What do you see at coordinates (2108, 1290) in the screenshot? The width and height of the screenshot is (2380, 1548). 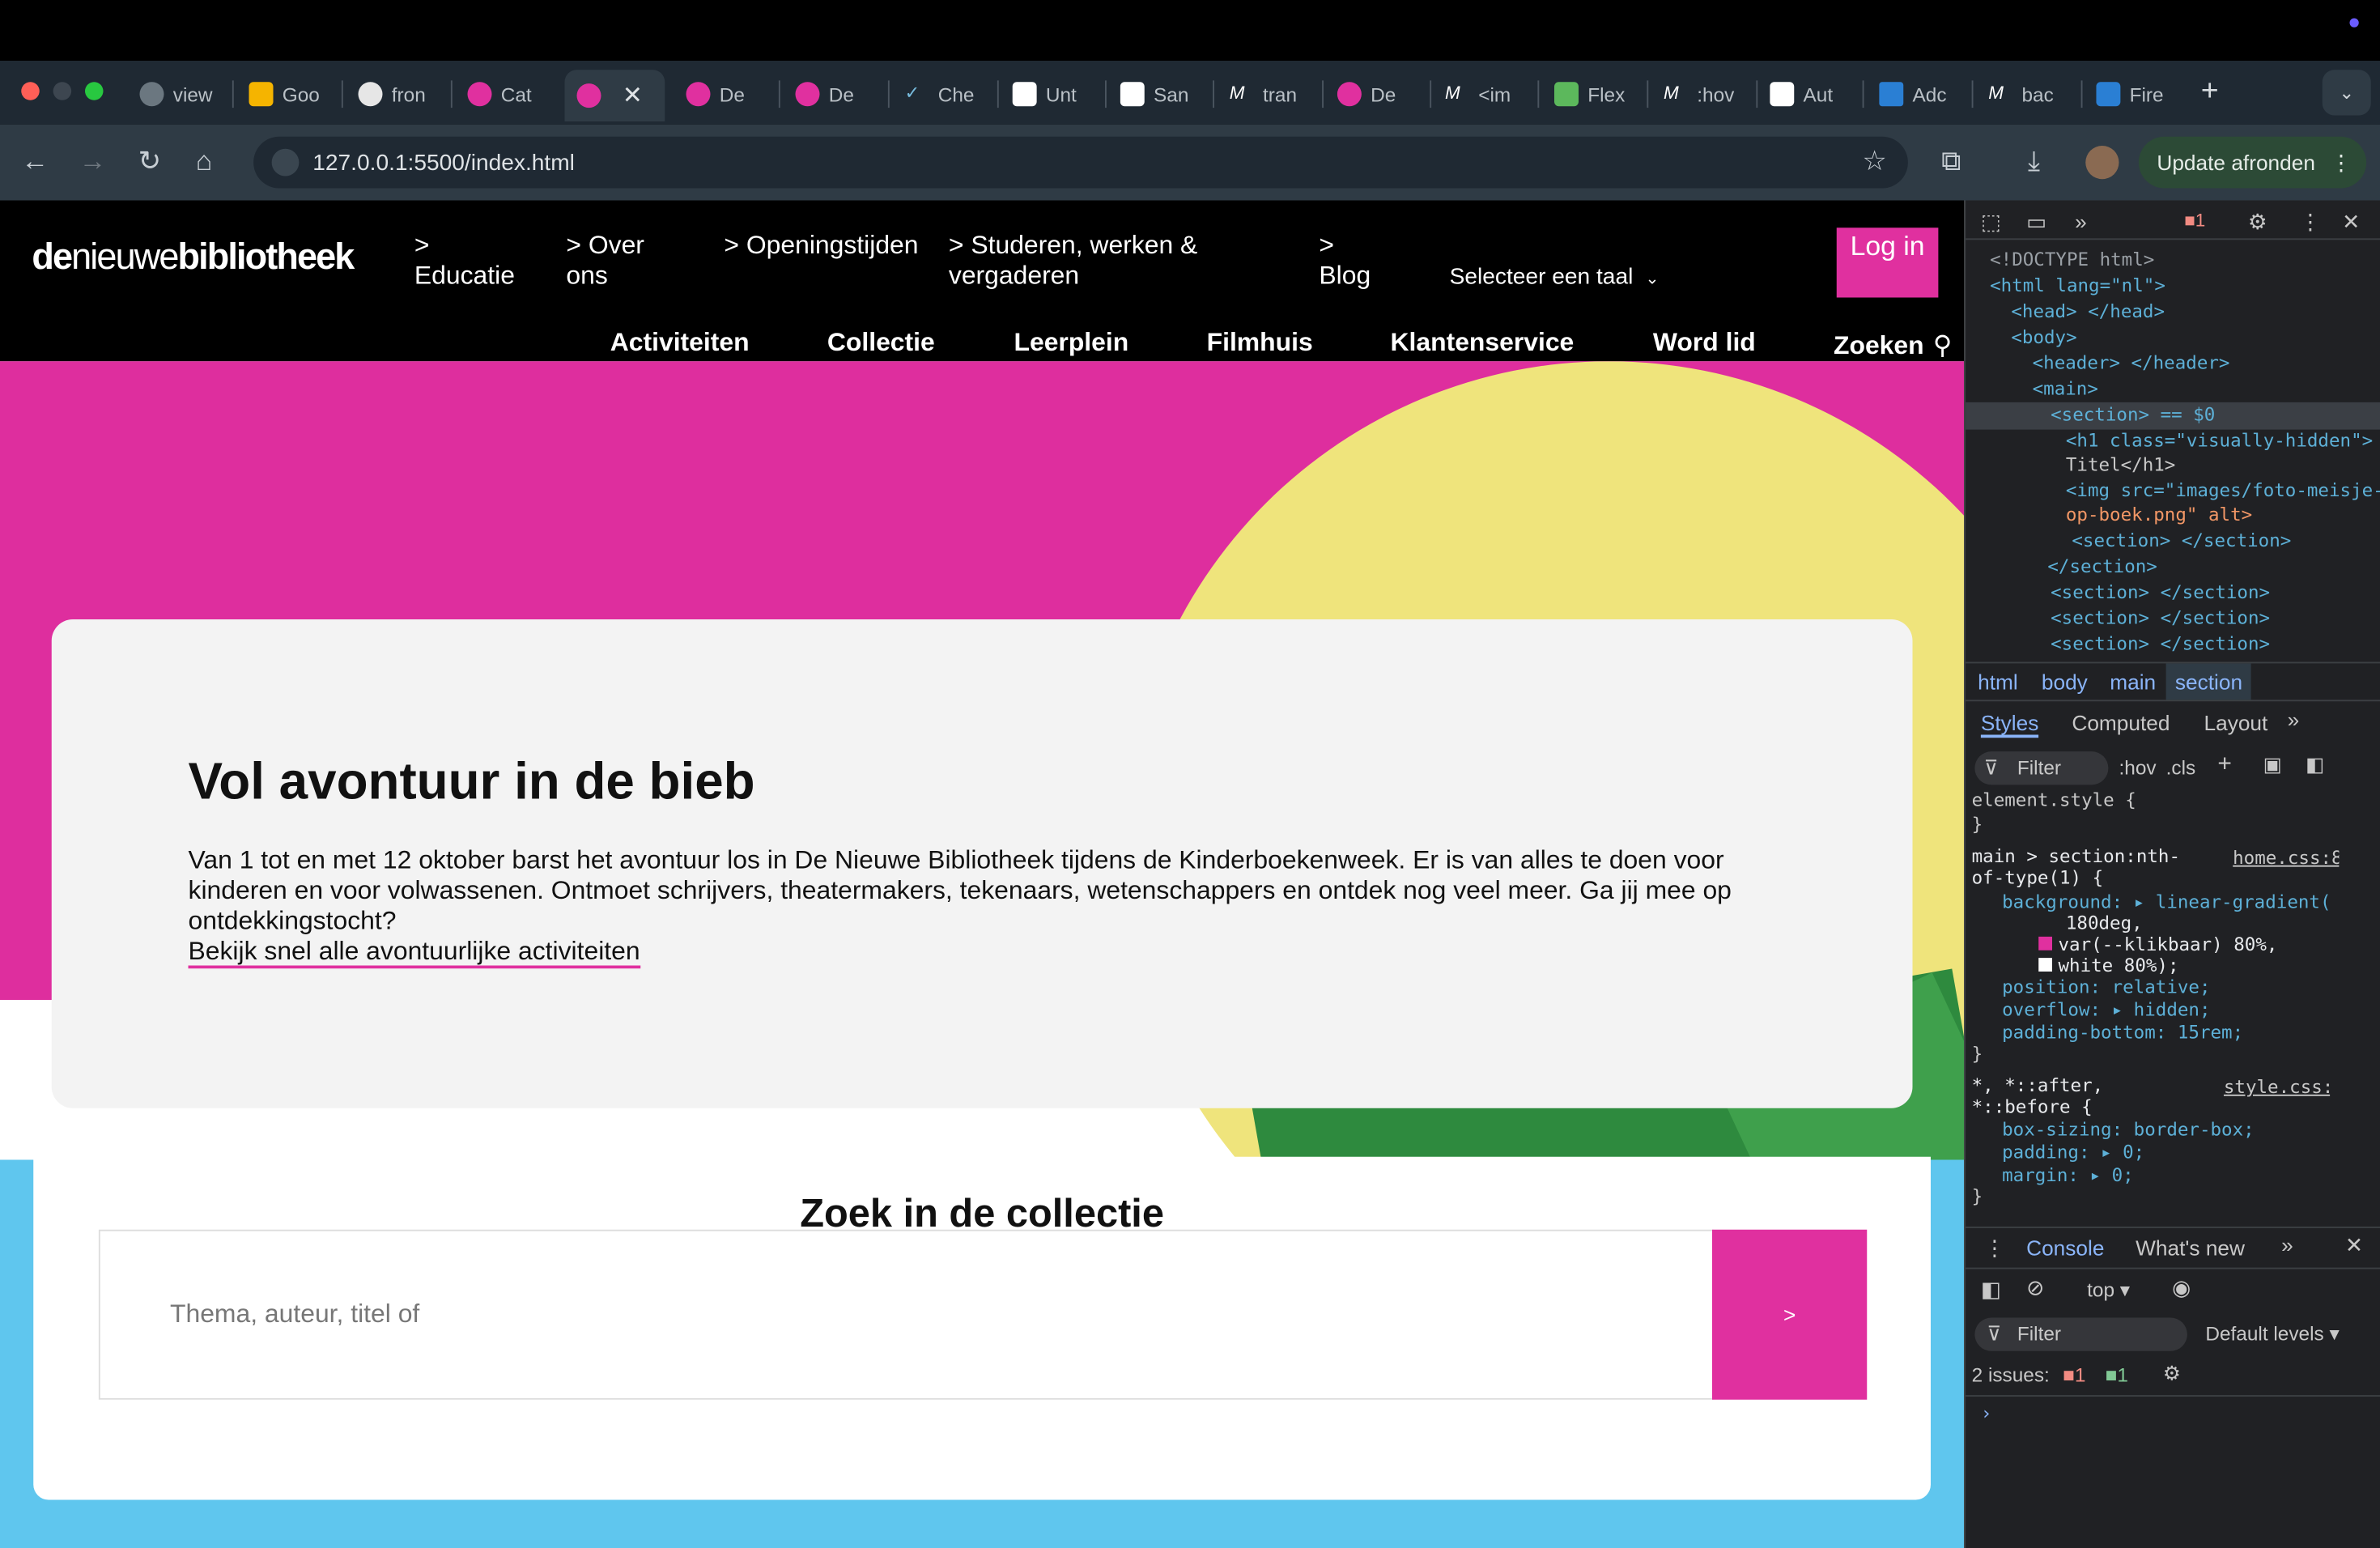 I see `context-select: top ▾` at bounding box center [2108, 1290].